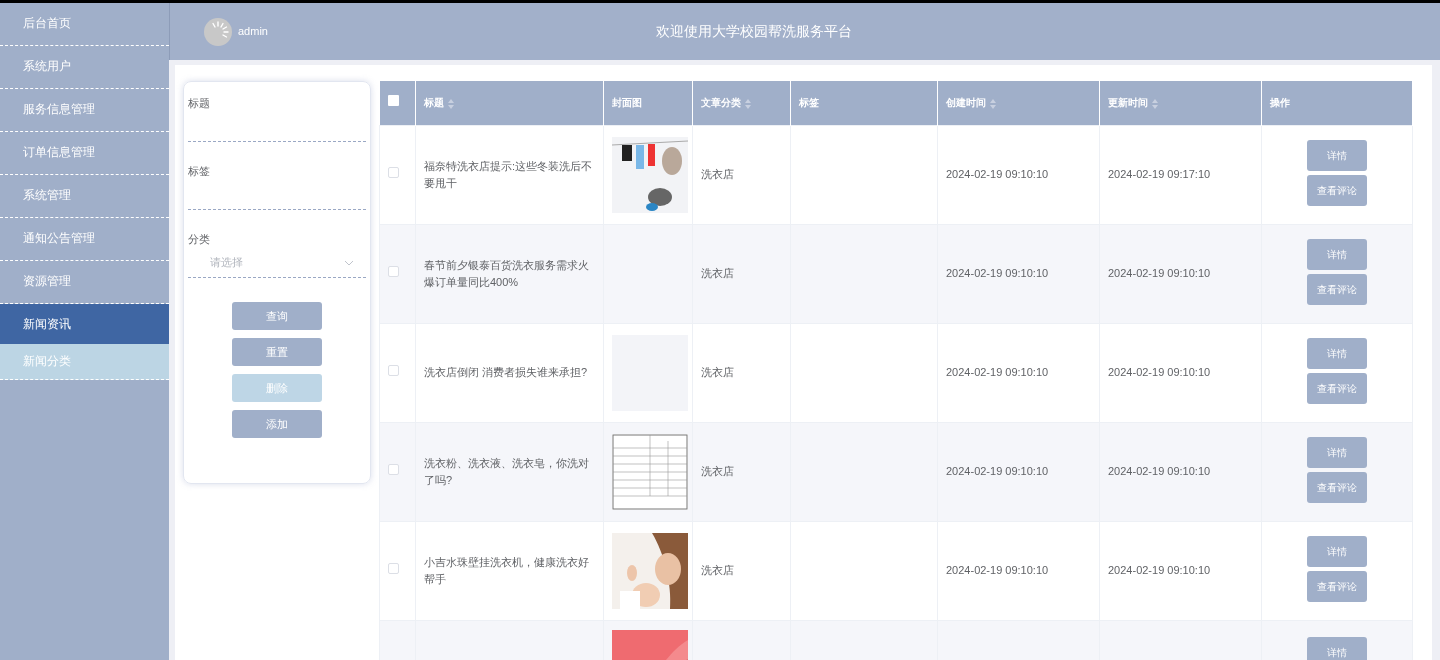 This screenshot has height=660, width=1440. Describe the element at coordinates (1280, 103) in the screenshot. I see `column-header: 操作` at that location.